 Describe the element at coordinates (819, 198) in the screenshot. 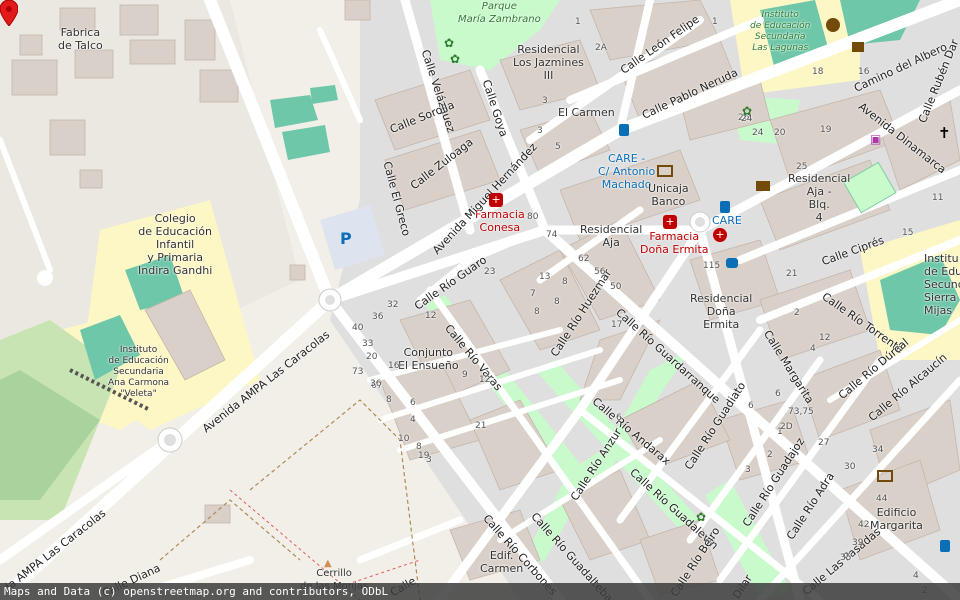

I see `label-residencial-aja-blq: Residencial Aja - Blq. 4` at that location.